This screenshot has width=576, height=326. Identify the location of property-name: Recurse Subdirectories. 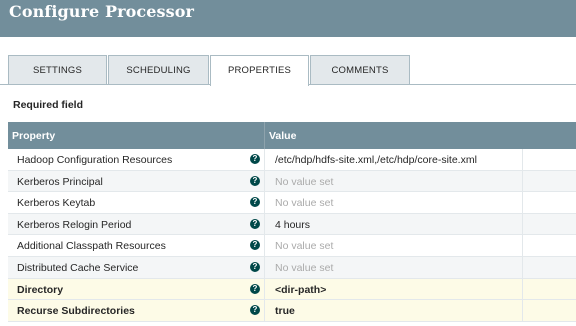
(76, 311).